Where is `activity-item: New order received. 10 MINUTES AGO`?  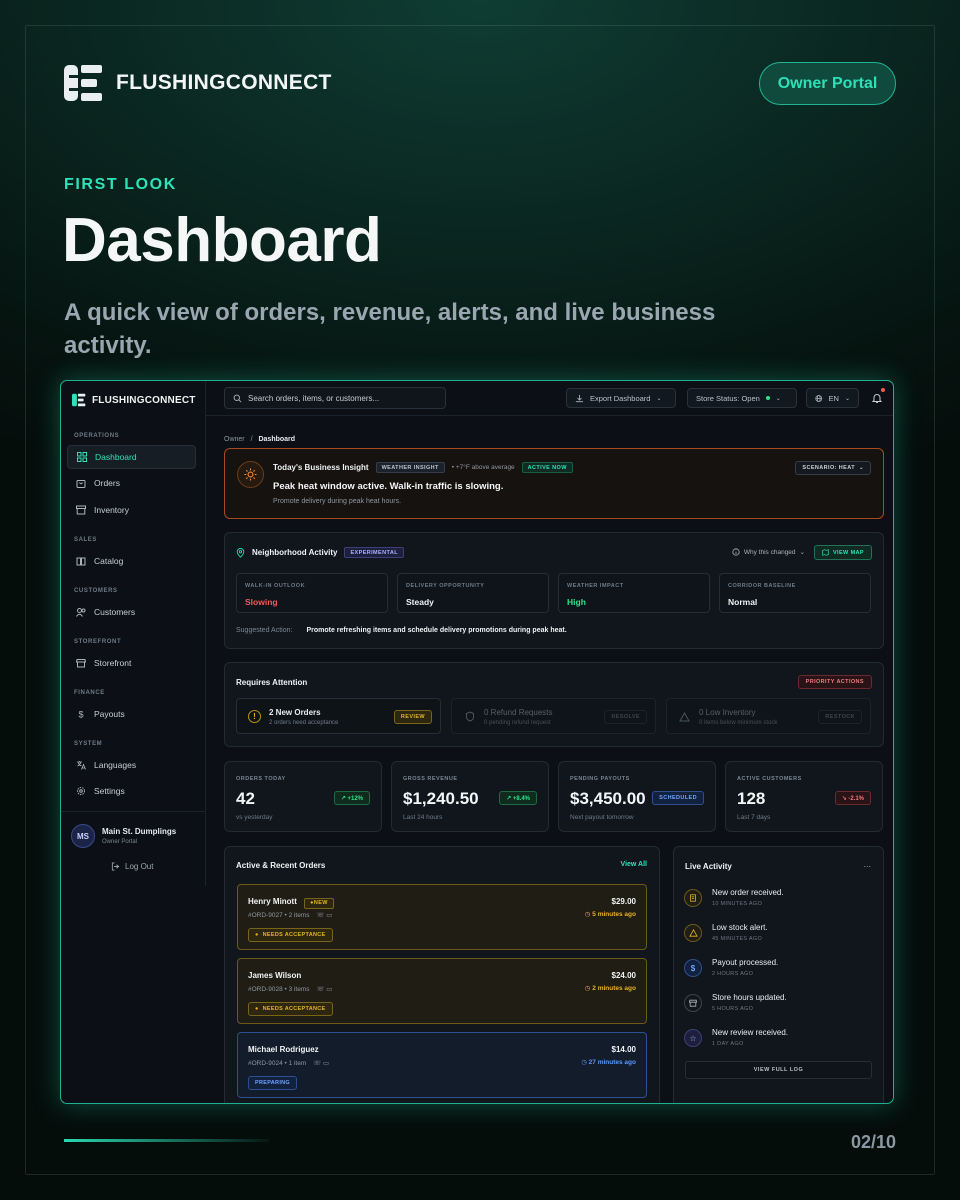
activity-item: New order received. 10 MINUTES AGO is located at coordinates (774, 903).